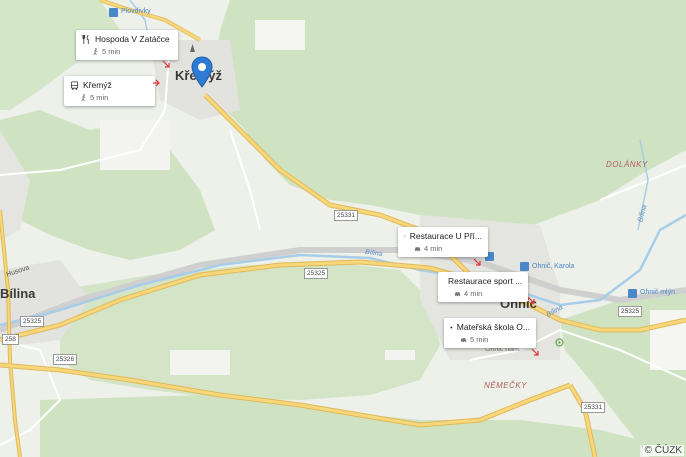 This screenshot has height=457, width=686. I want to click on locality-label-nemecky: NĚMEČKY, so click(506, 385).